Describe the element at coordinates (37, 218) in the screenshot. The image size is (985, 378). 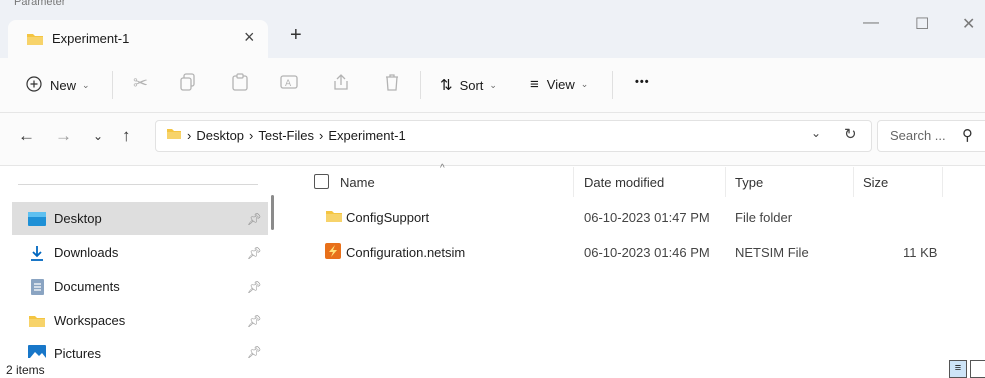
I see `desktop-icon` at that location.